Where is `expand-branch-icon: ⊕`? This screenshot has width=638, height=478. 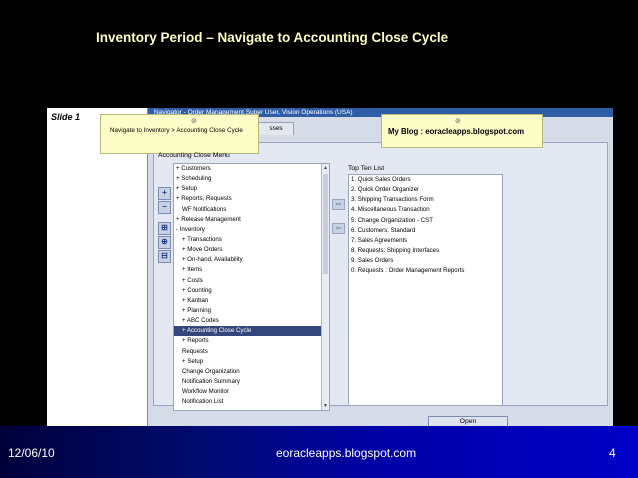
expand-branch-icon: ⊕ is located at coordinates (164, 242).